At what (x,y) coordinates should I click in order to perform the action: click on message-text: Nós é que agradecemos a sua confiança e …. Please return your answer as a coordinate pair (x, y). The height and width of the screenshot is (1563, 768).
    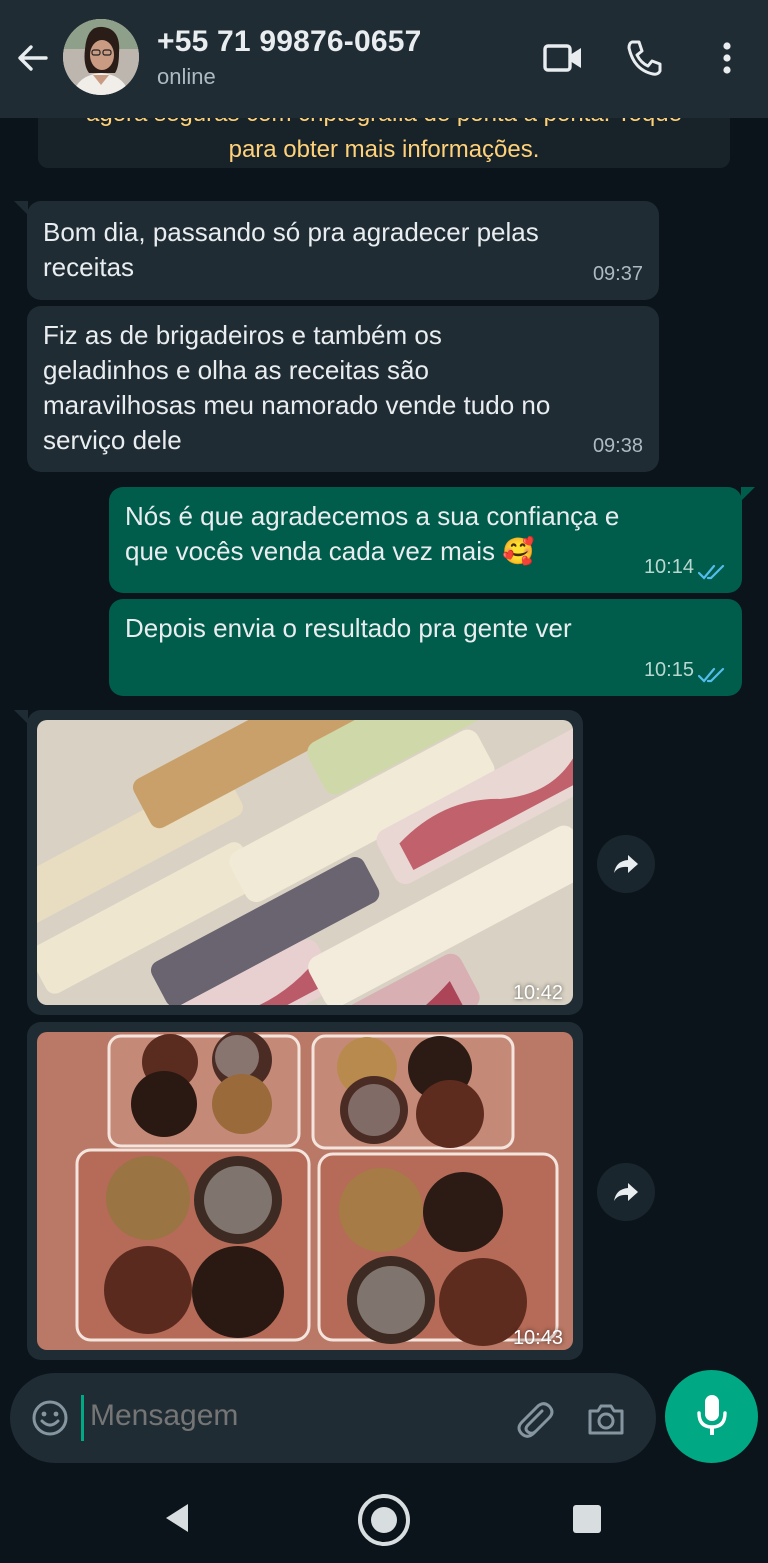
    Looking at the image, I should click on (372, 533).